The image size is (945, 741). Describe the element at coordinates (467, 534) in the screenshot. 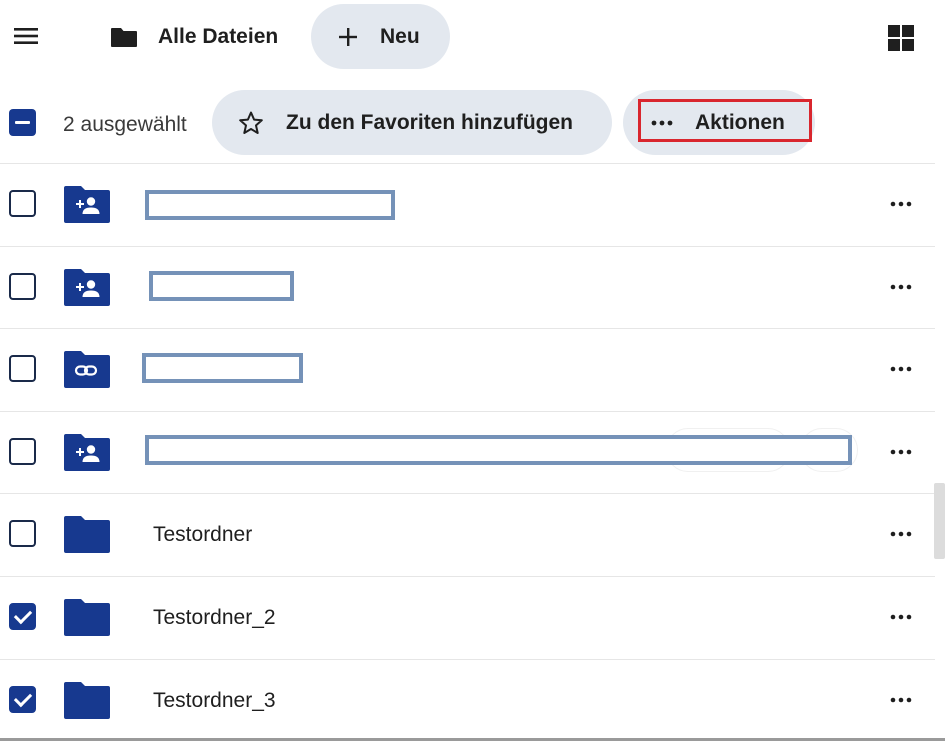

I see `file-row: Testordner` at that location.